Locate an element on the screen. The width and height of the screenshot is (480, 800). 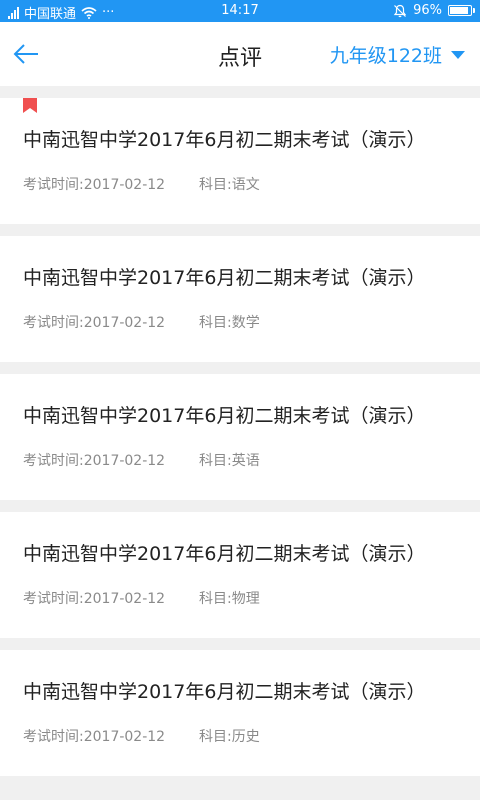
battery-fill is located at coordinates (459, 10).